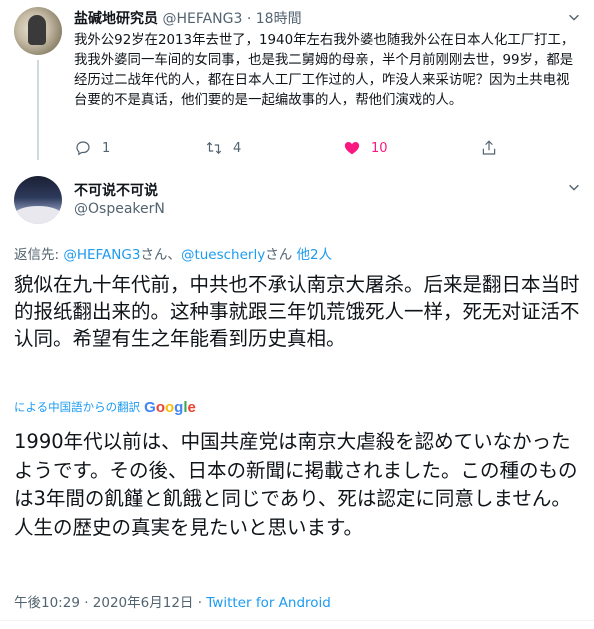  Describe the element at coordinates (352, 148) in the screenshot. I see `heart-icon` at that location.